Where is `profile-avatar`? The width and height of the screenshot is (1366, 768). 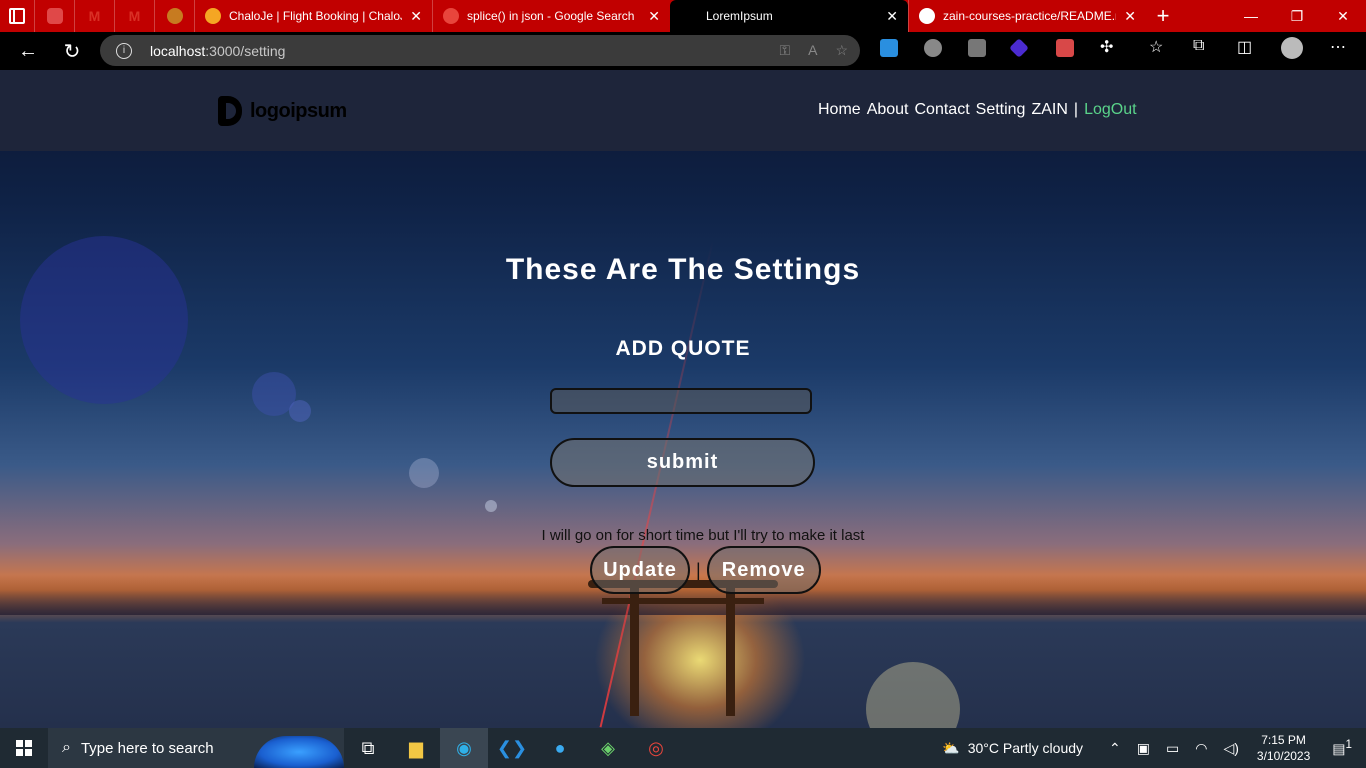
profile-avatar is located at coordinates (1292, 48).